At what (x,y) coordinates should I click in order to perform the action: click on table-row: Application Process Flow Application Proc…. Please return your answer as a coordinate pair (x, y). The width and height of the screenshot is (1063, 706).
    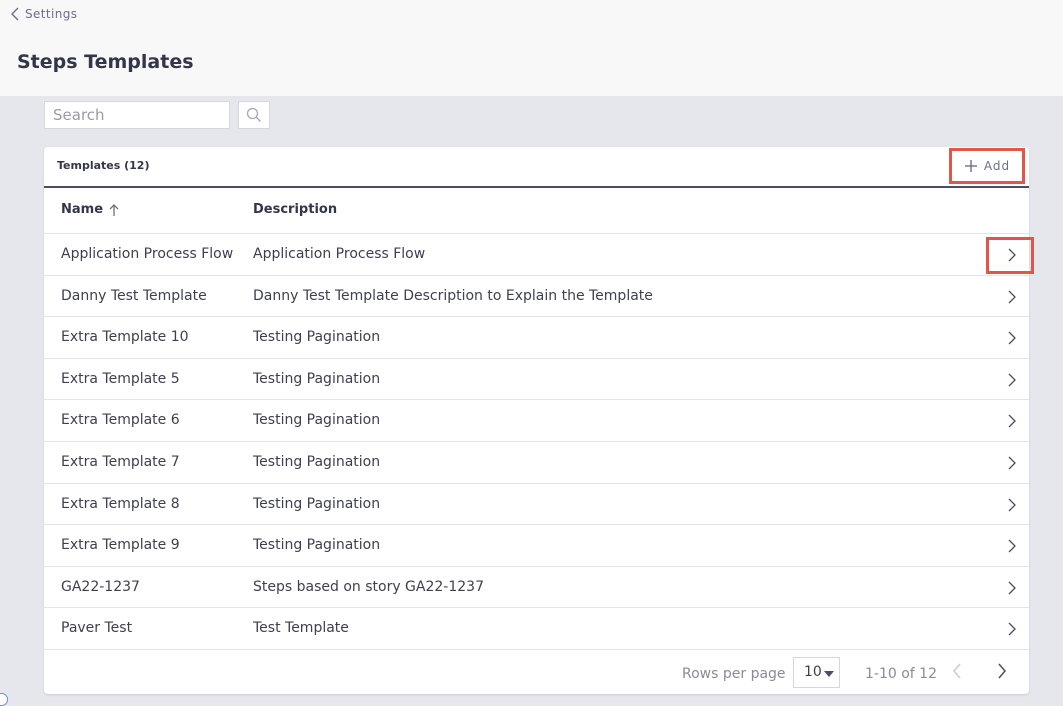
    Looking at the image, I should click on (539, 255).